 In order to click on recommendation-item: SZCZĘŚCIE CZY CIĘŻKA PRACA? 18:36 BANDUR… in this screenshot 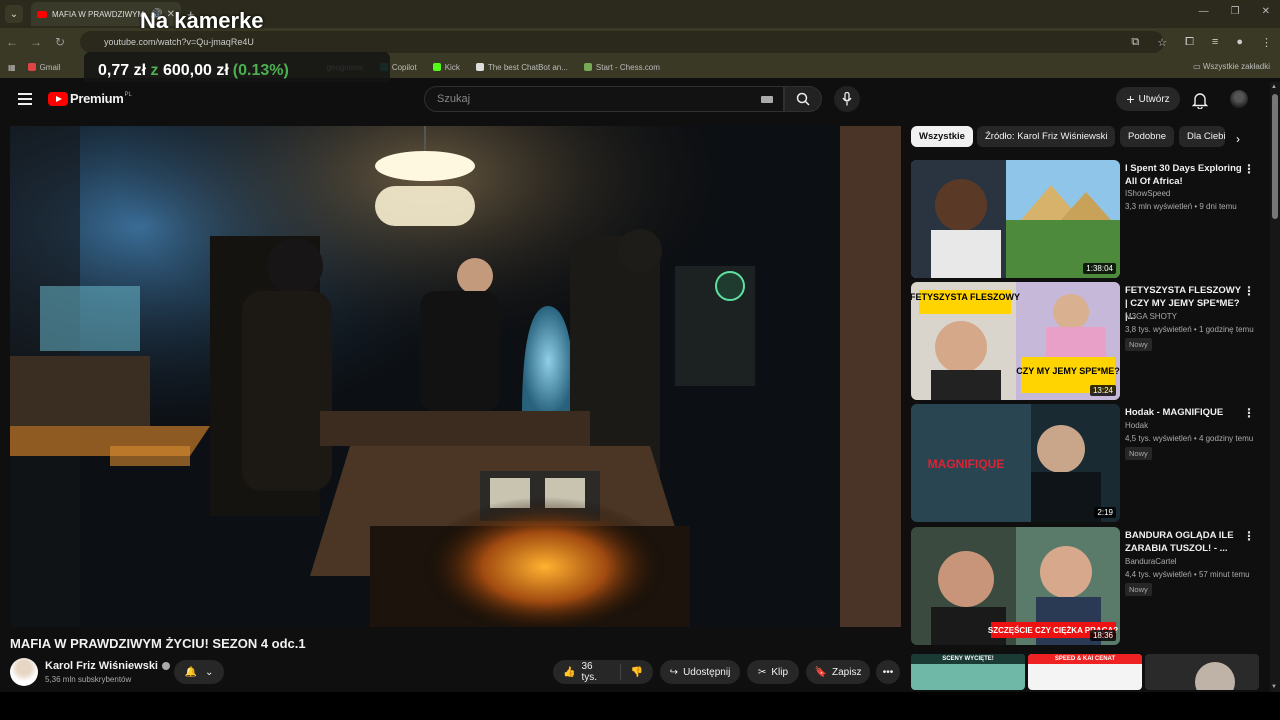, I will do `click(1086, 586)`.